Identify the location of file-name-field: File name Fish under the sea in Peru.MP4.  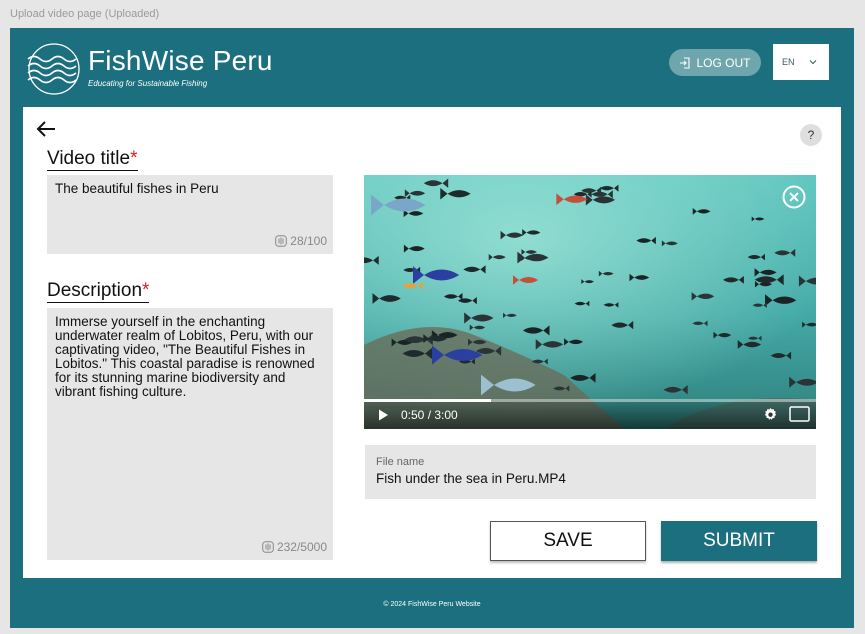
(590, 472).